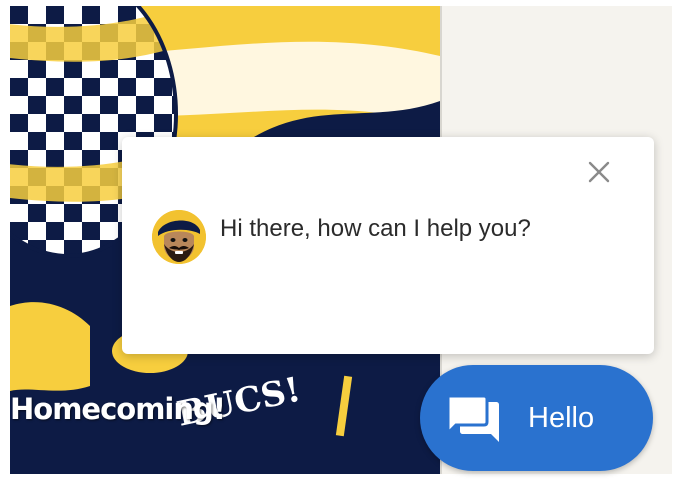 Image resolution: width=682 pixels, height=480 pixels. I want to click on close-icon, so click(599, 172).